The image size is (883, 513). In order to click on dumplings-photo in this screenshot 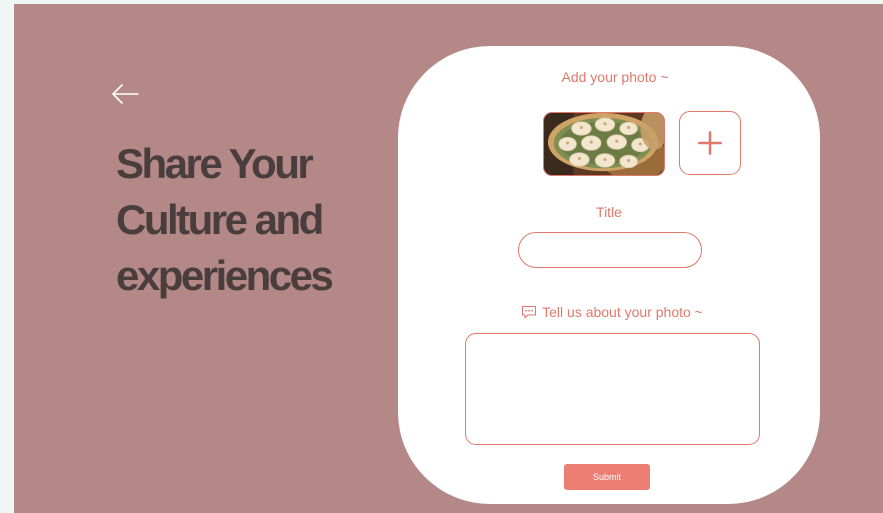, I will do `click(604, 144)`.